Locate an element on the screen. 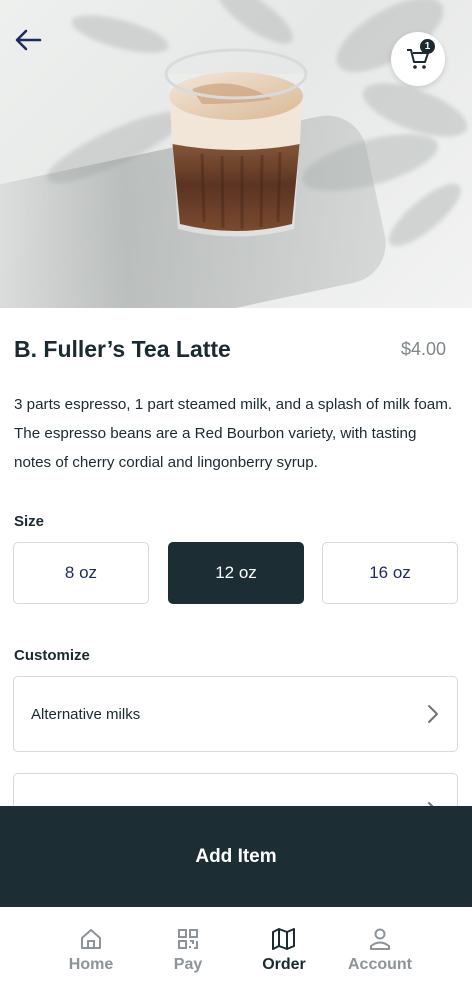 This screenshot has width=472, height=1006. cart-button: 1 is located at coordinates (418, 59).